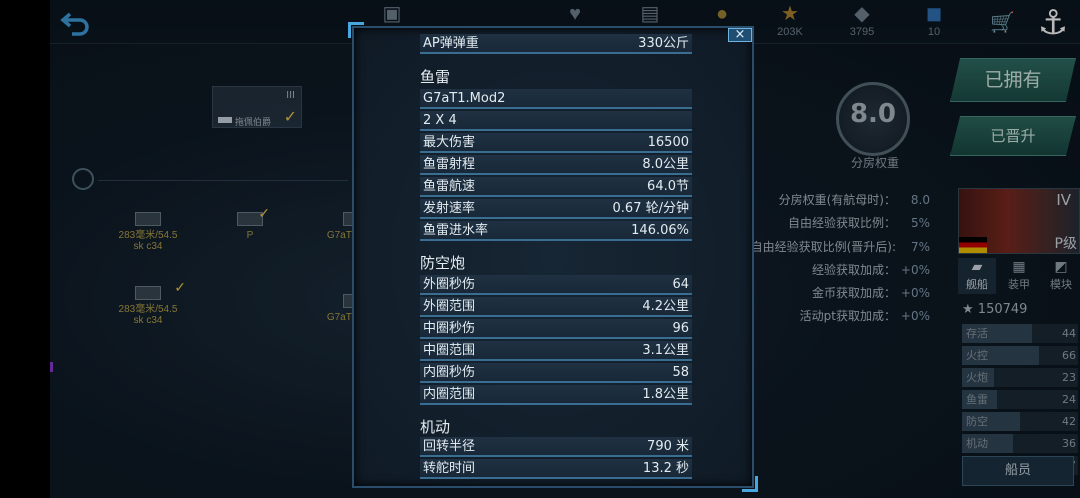  I want to click on left-black-bar, so click(25, 249).